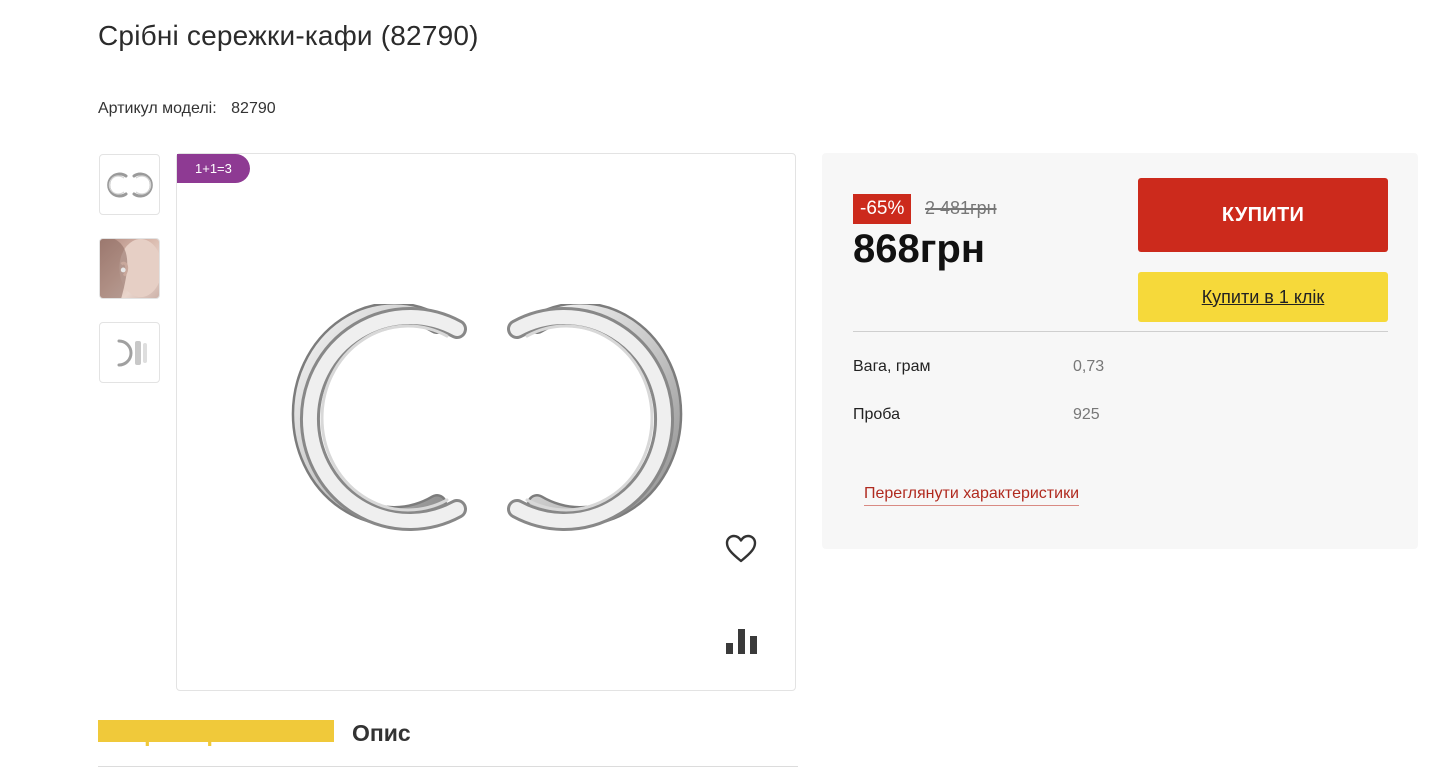 This screenshot has width=1434, height=772. I want to click on page-title: Срібні сережки-кафи (82790), so click(288, 35).